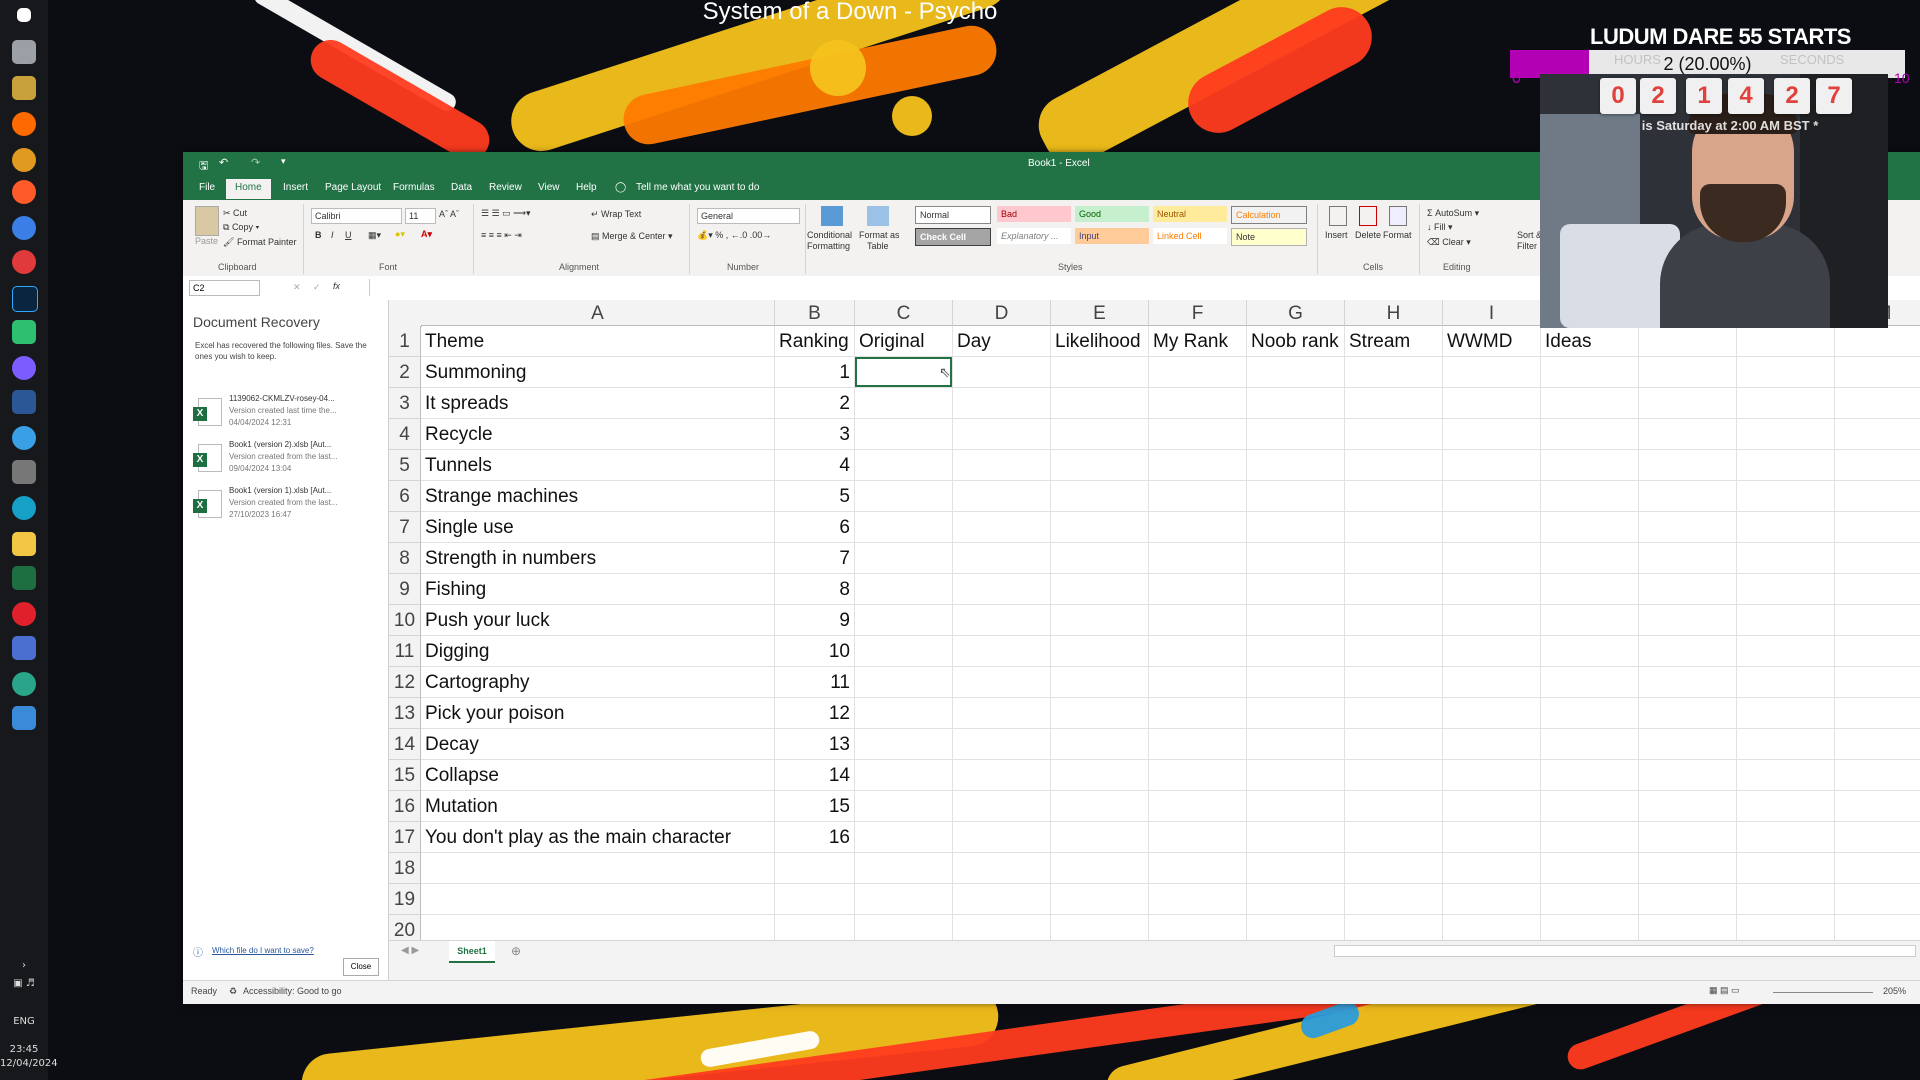 The height and width of the screenshot is (1080, 1920). Describe the element at coordinates (598, 372) in the screenshot. I see `cell: Summoning` at that location.